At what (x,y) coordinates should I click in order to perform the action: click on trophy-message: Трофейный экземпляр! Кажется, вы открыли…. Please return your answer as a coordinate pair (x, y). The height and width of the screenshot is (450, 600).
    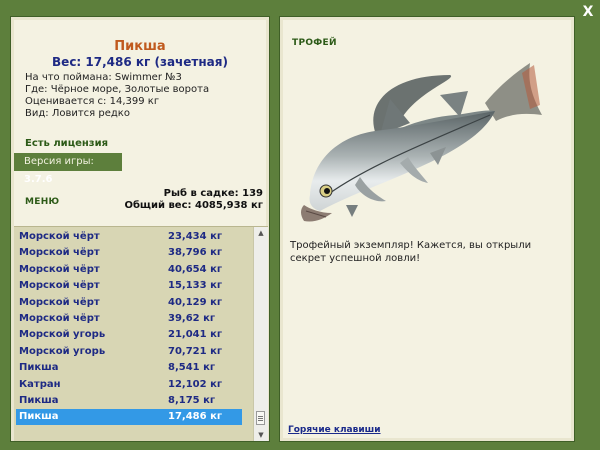
    Looking at the image, I should click on (411, 252).